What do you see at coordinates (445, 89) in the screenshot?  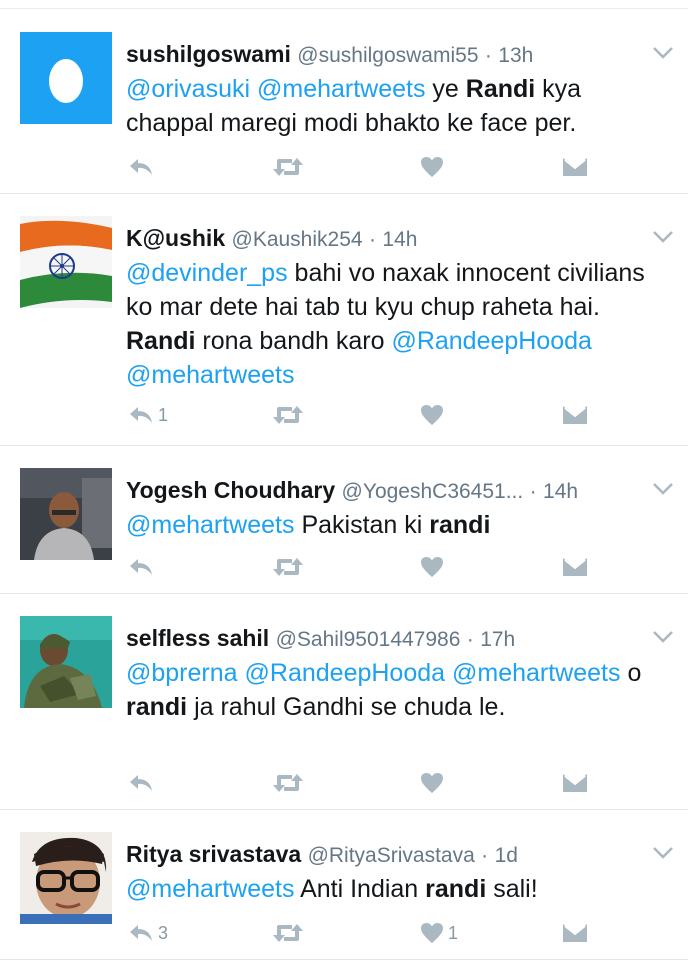 I see `text-segment: ye` at bounding box center [445, 89].